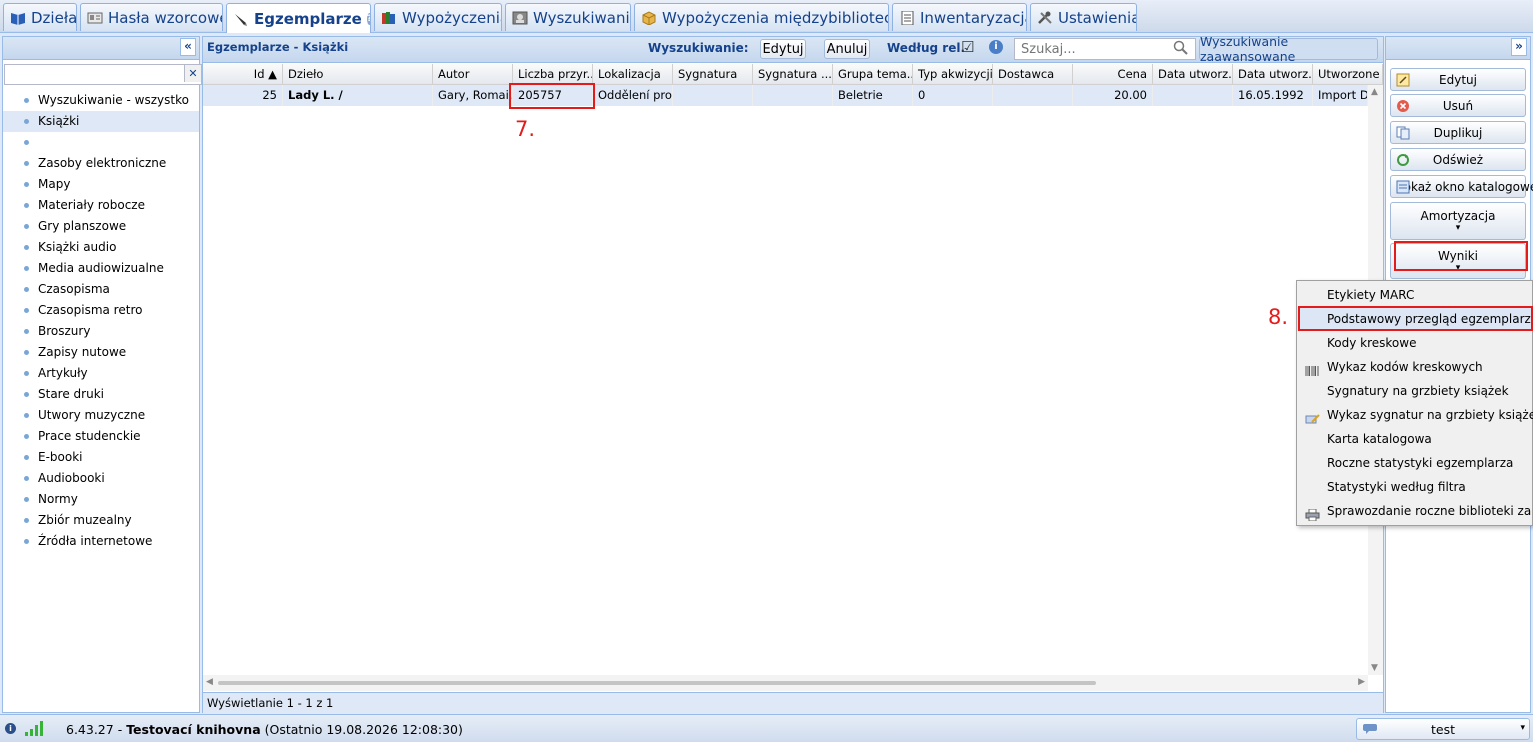  I want to click on show-catalog-label: Pokaż okno katalogowe, so click(1464, 186).